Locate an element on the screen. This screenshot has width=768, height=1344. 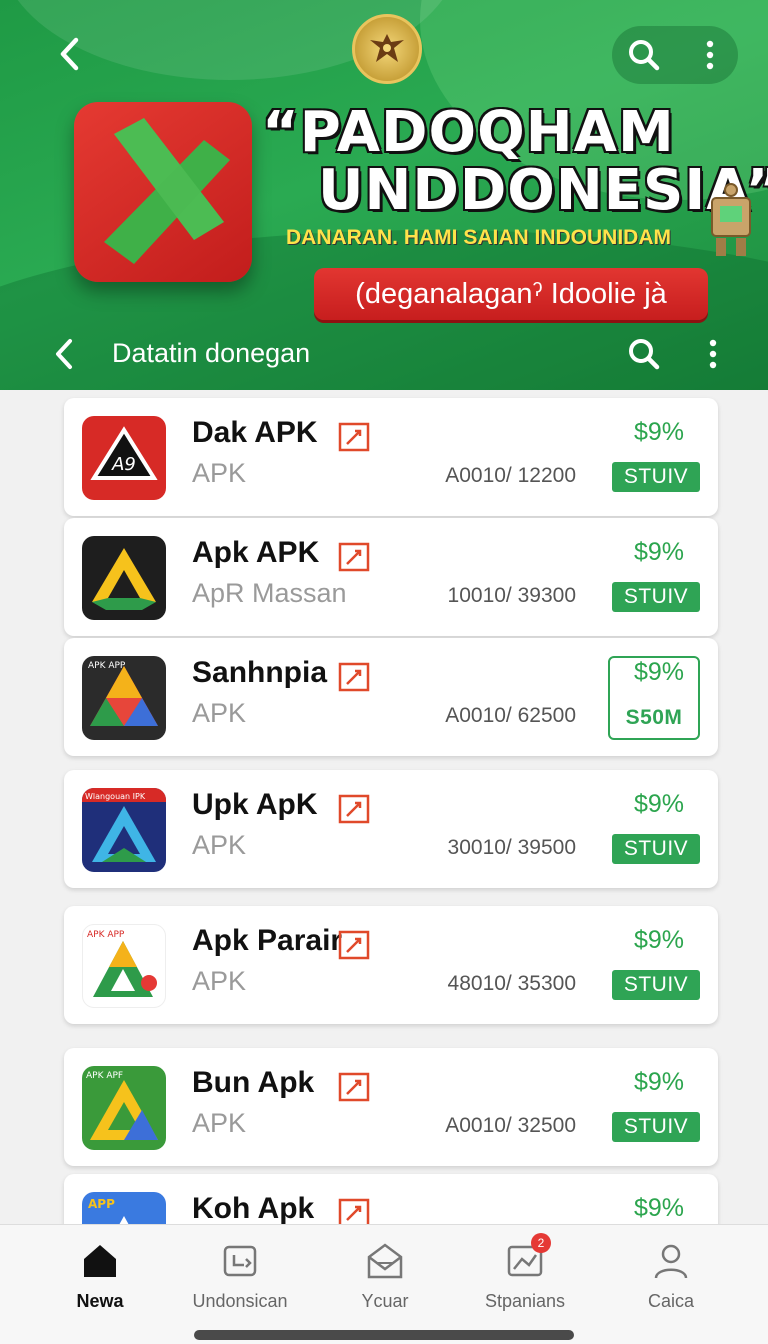
nav-back-button is located at coordinates (64, 354).